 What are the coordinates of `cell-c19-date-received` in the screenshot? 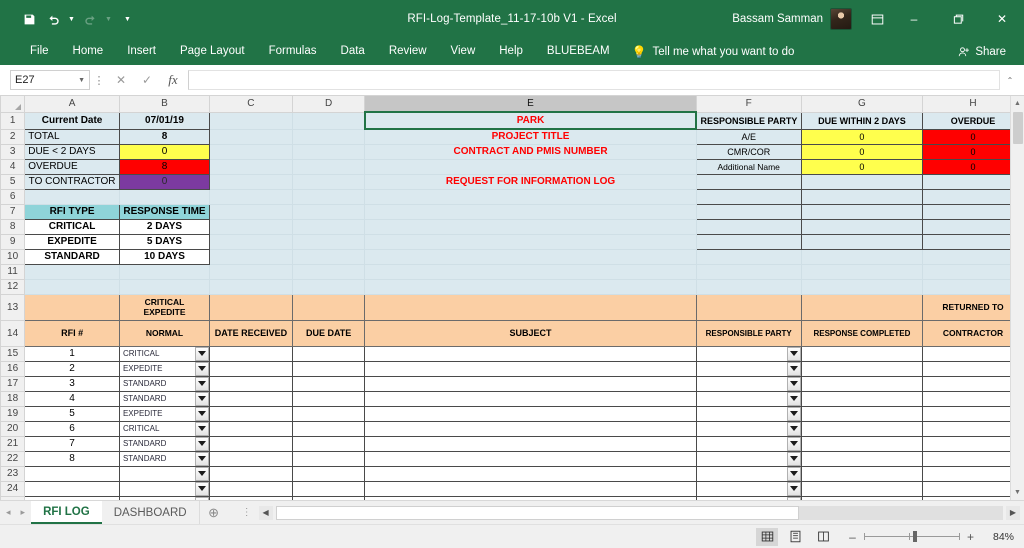 It's located at (251, 413).